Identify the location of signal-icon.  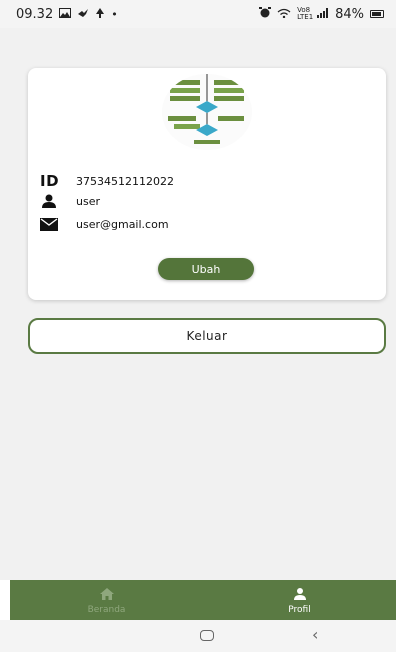
(323, 14).